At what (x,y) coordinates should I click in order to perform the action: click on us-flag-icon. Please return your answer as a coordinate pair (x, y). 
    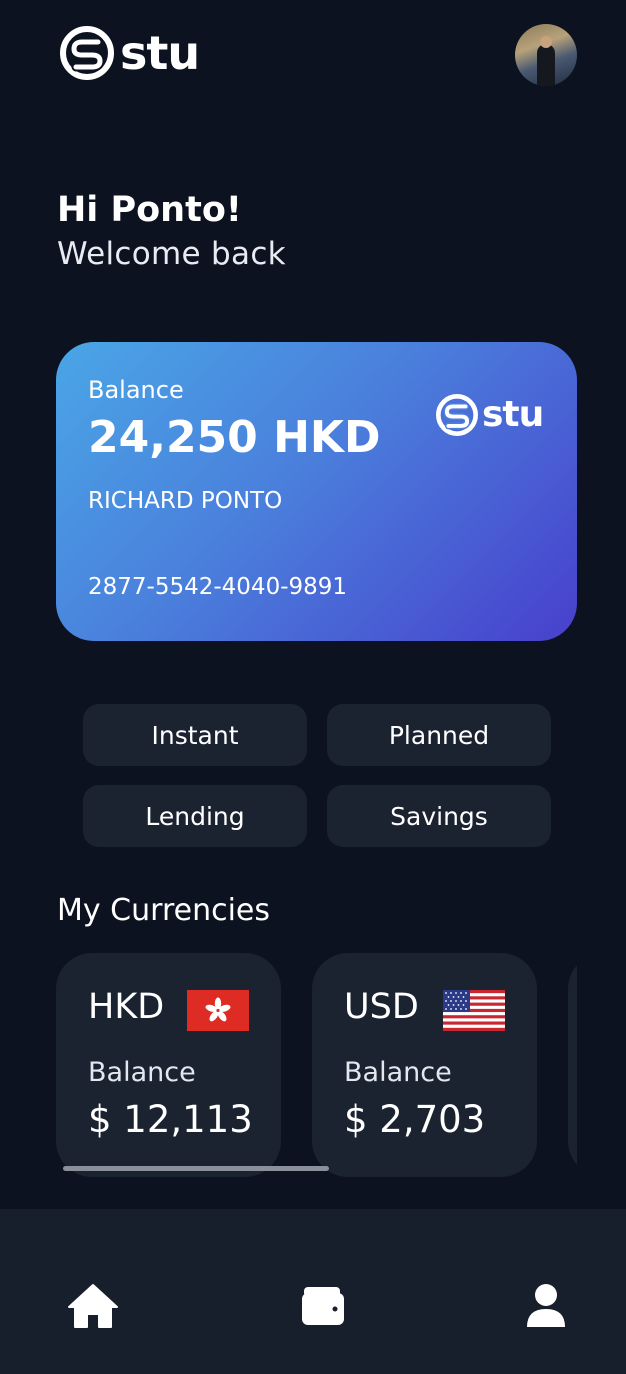
    Looking at the image, I should click on (474, 1010).